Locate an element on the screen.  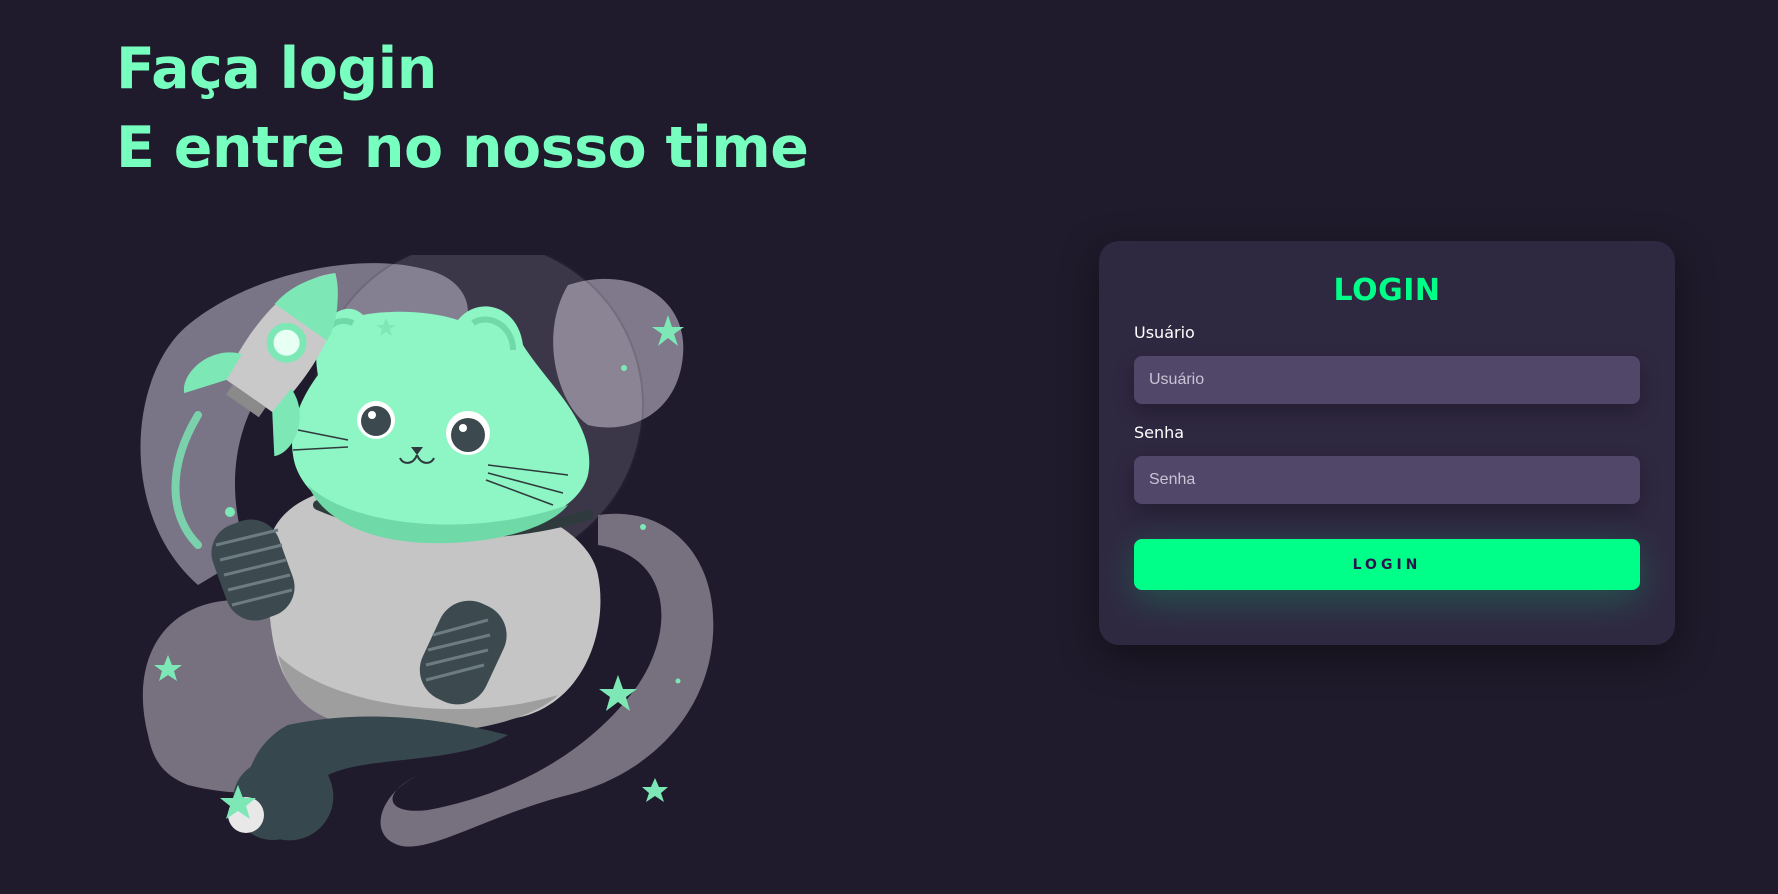
password-input is located at coordinates (1387, 480).